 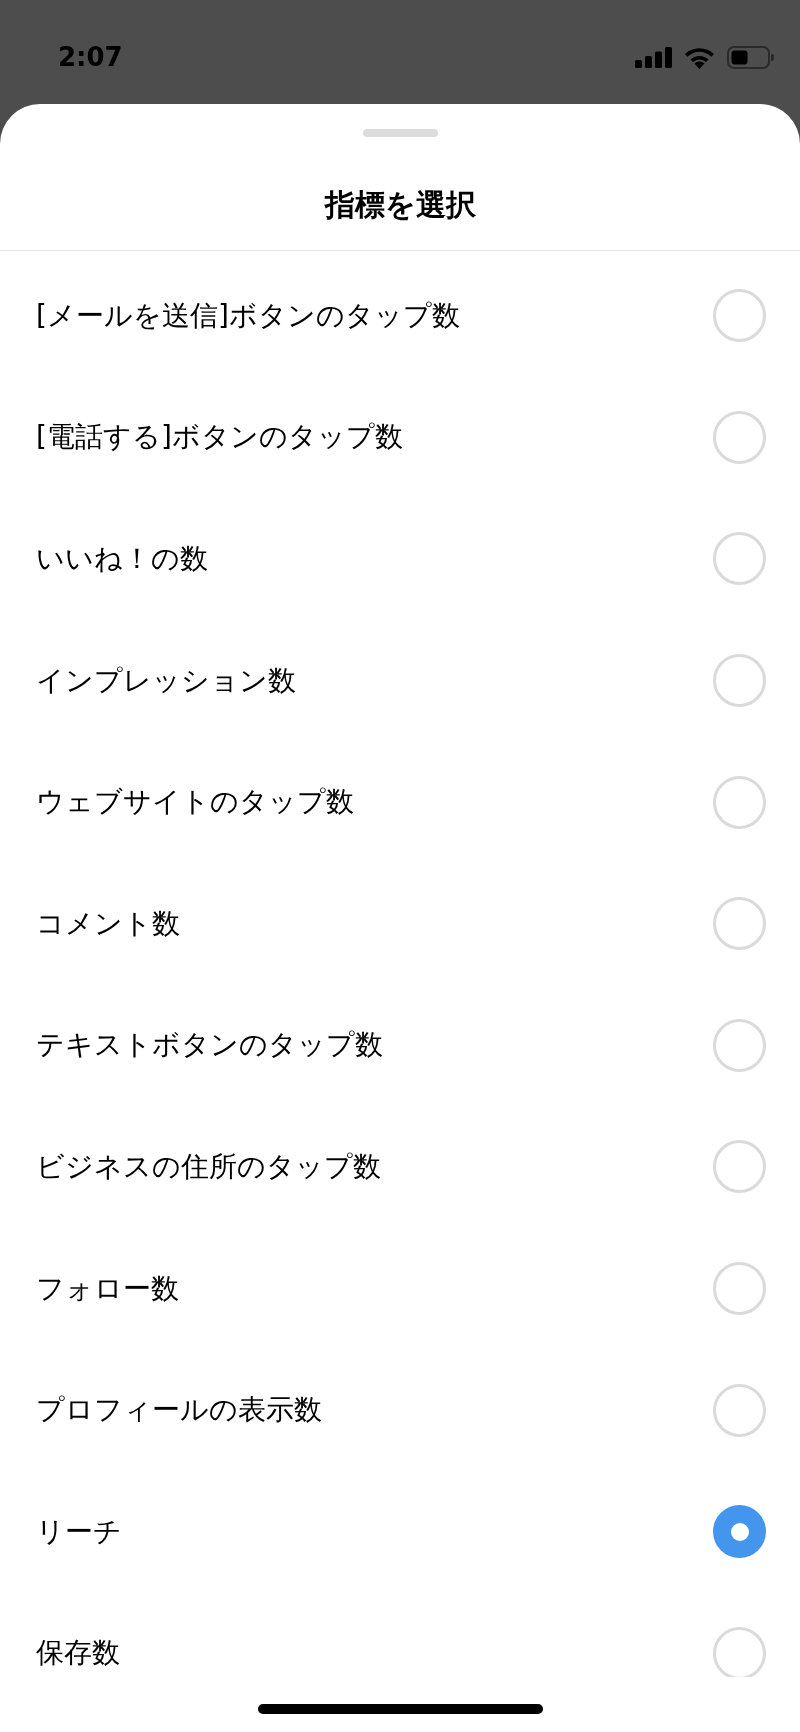 I want to click on option-label: インプレッション数, so click(x=166, y=680).